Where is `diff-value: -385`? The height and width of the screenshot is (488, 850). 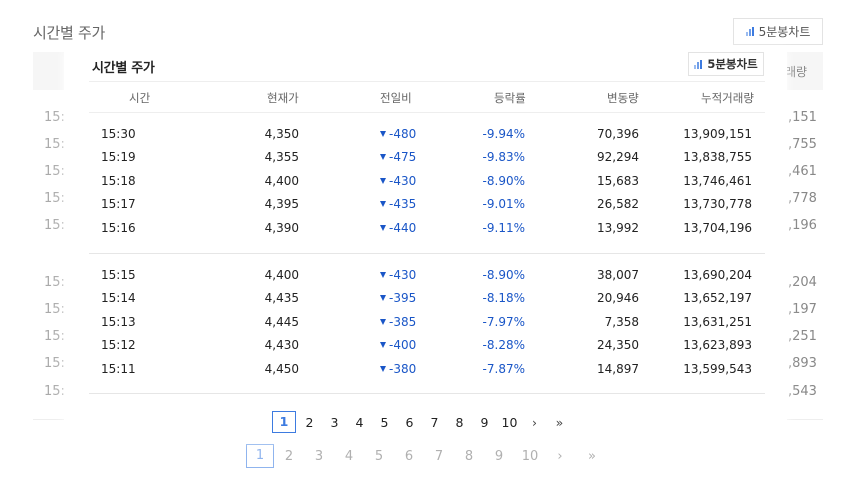 diff-value: -385 is located at coordinates (403, 322).